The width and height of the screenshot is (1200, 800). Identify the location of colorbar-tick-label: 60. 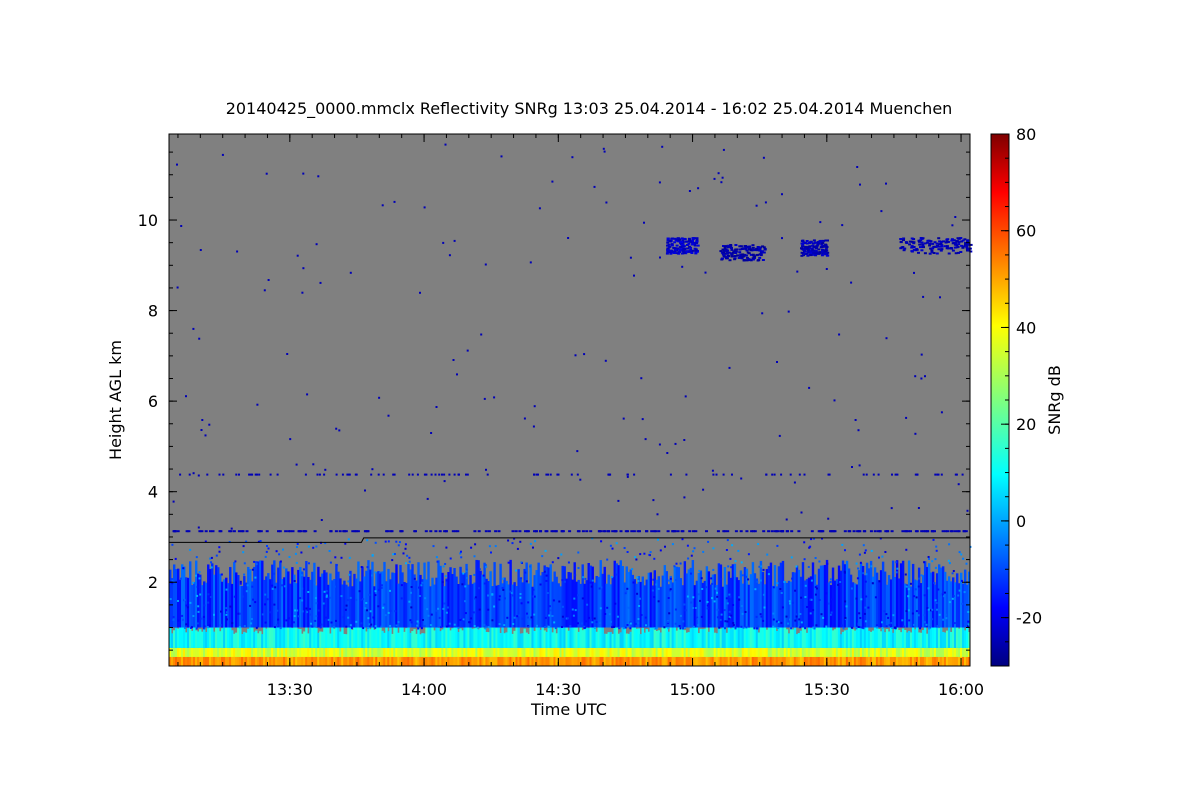
(1026, 231).